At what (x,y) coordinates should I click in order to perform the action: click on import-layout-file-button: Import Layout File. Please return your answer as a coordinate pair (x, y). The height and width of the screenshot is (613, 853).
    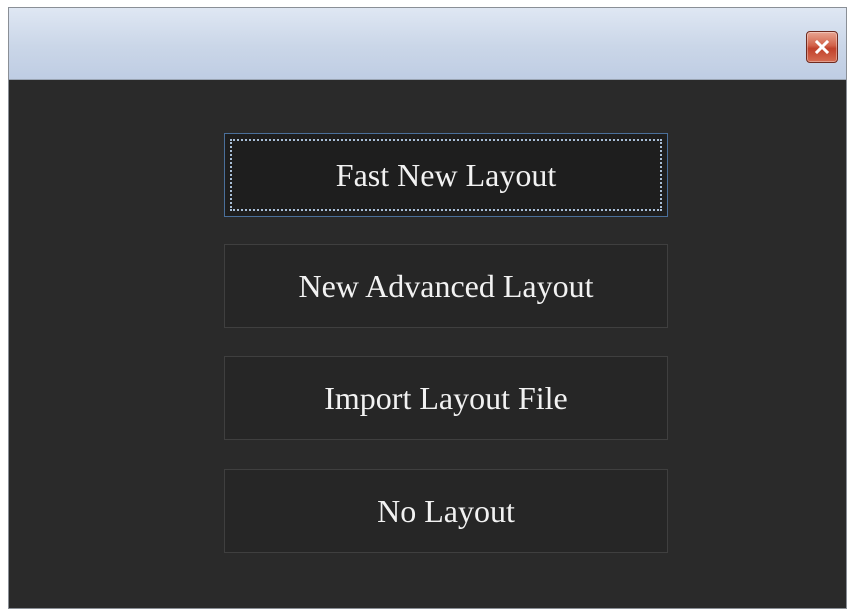
    Looking at the image, I should click on (446, 398).